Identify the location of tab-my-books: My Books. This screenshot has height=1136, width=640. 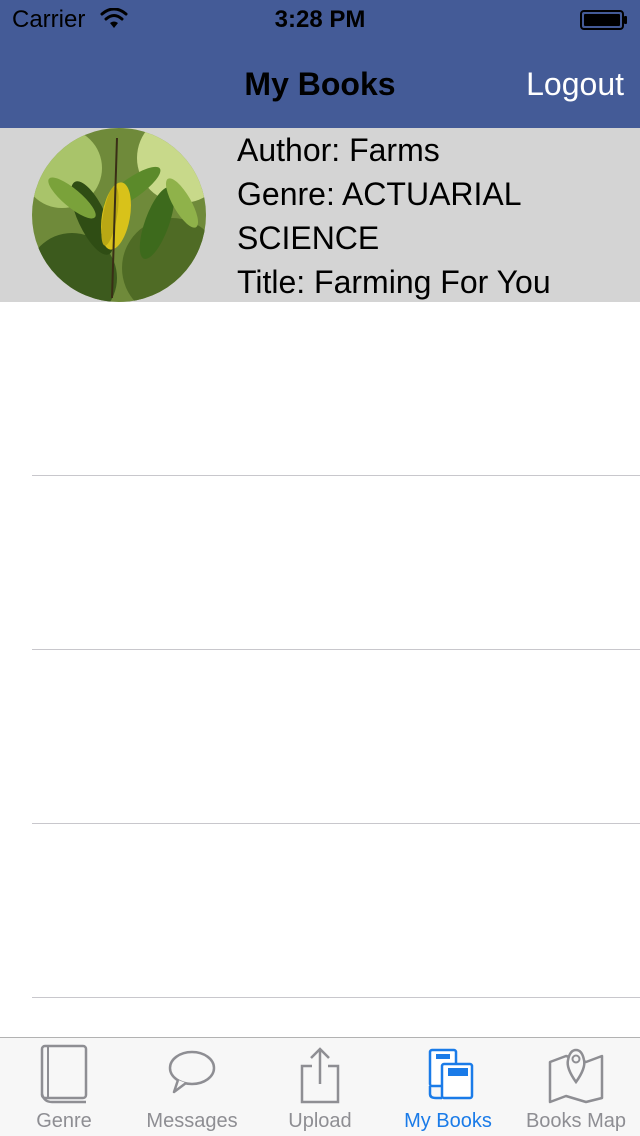
(448, 1087).